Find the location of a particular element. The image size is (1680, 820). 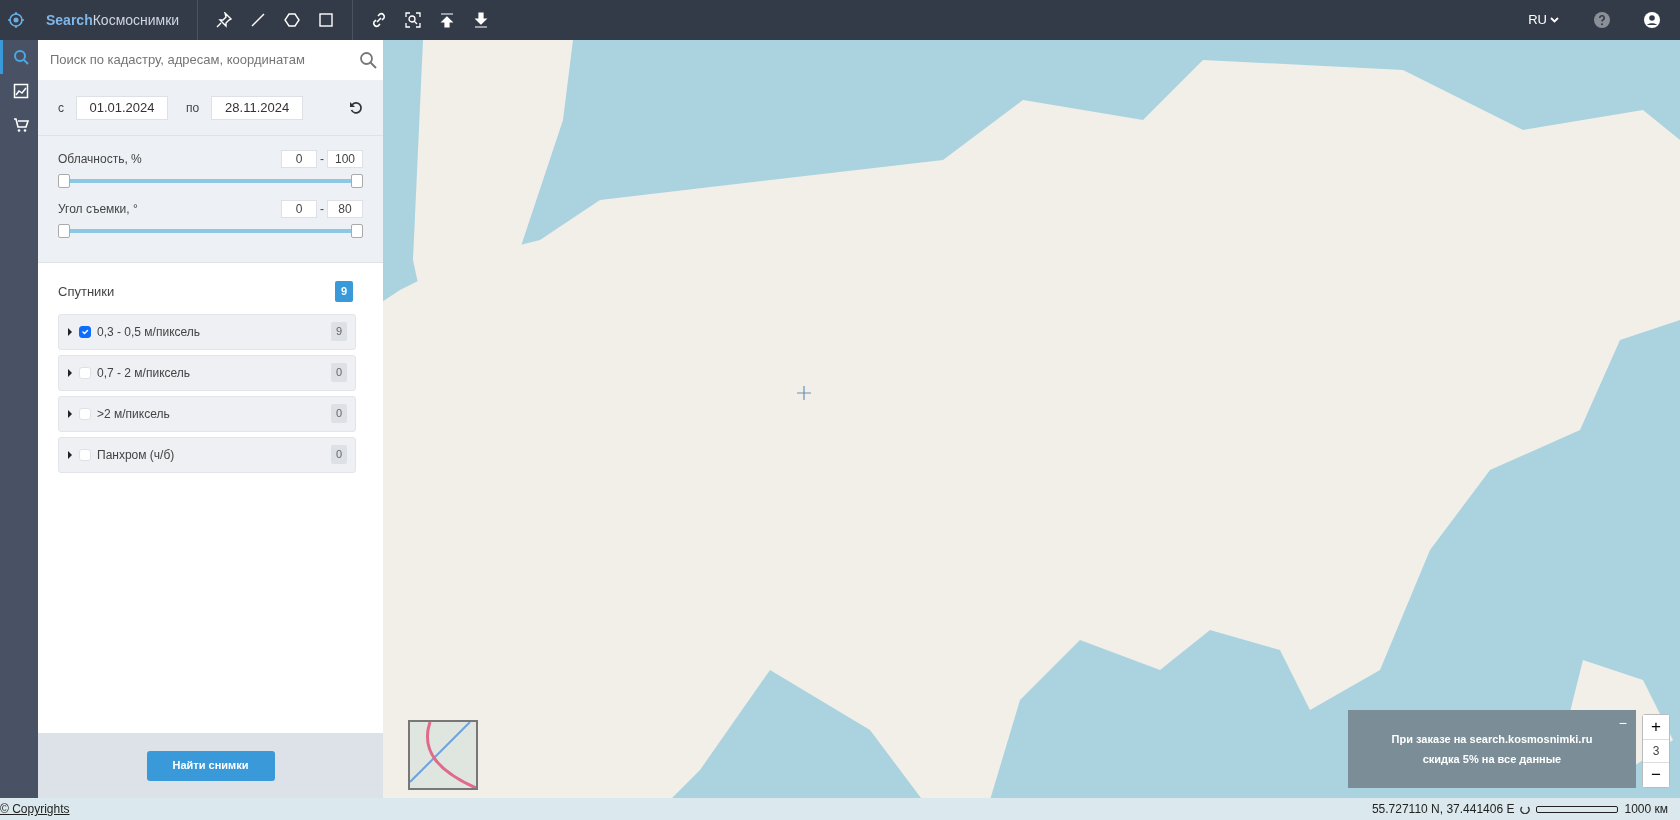

satellites-count: 9 is located at coordinates (343, 291).